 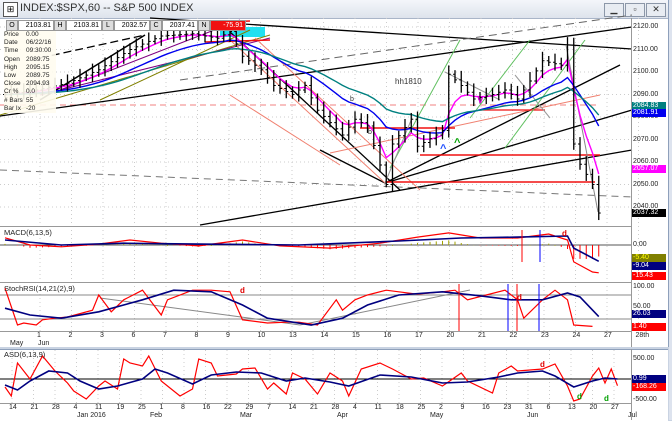 I want to click on time-axis-day: 14, so click(x=324, y=335).